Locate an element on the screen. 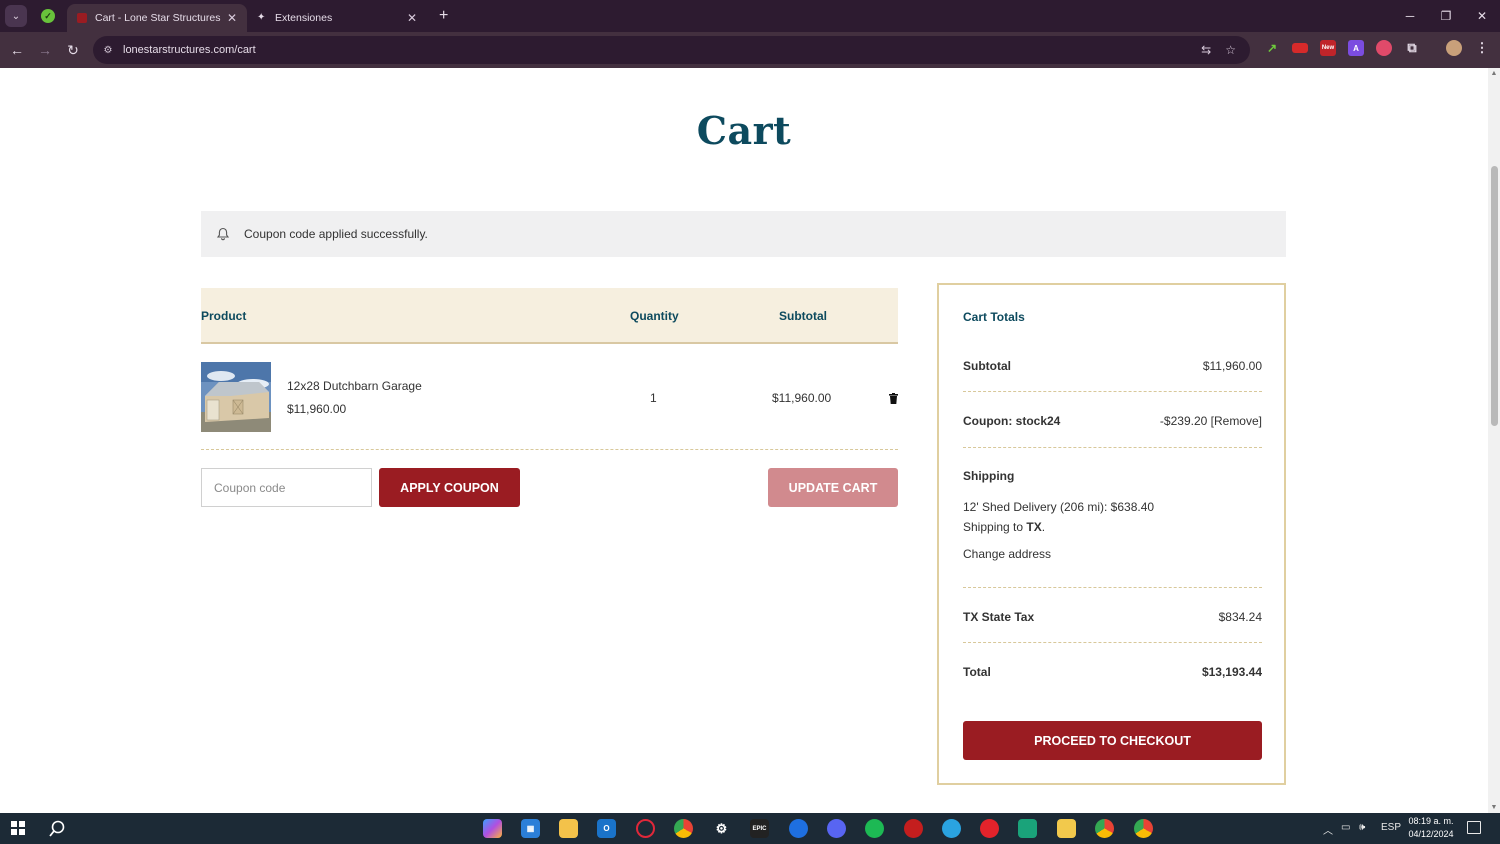  notification-icon is located at coordinates (1474, 827).